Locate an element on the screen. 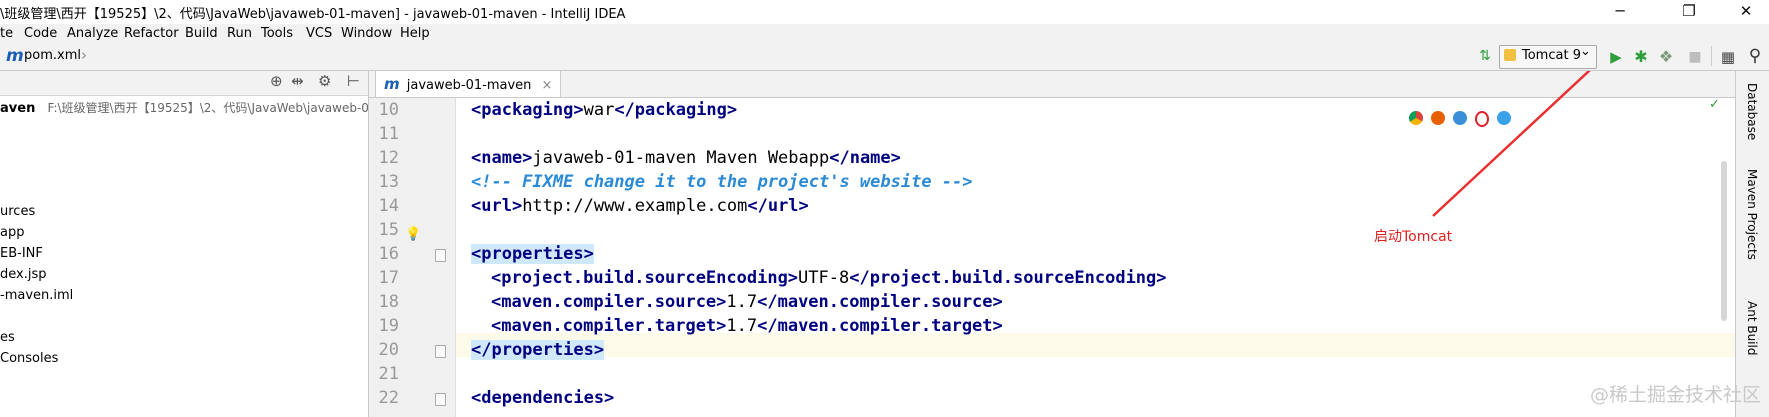 The height and width of the screenshot is (417, 1769). menu-item-vcs: VCS is located at coordinates (319, 34).